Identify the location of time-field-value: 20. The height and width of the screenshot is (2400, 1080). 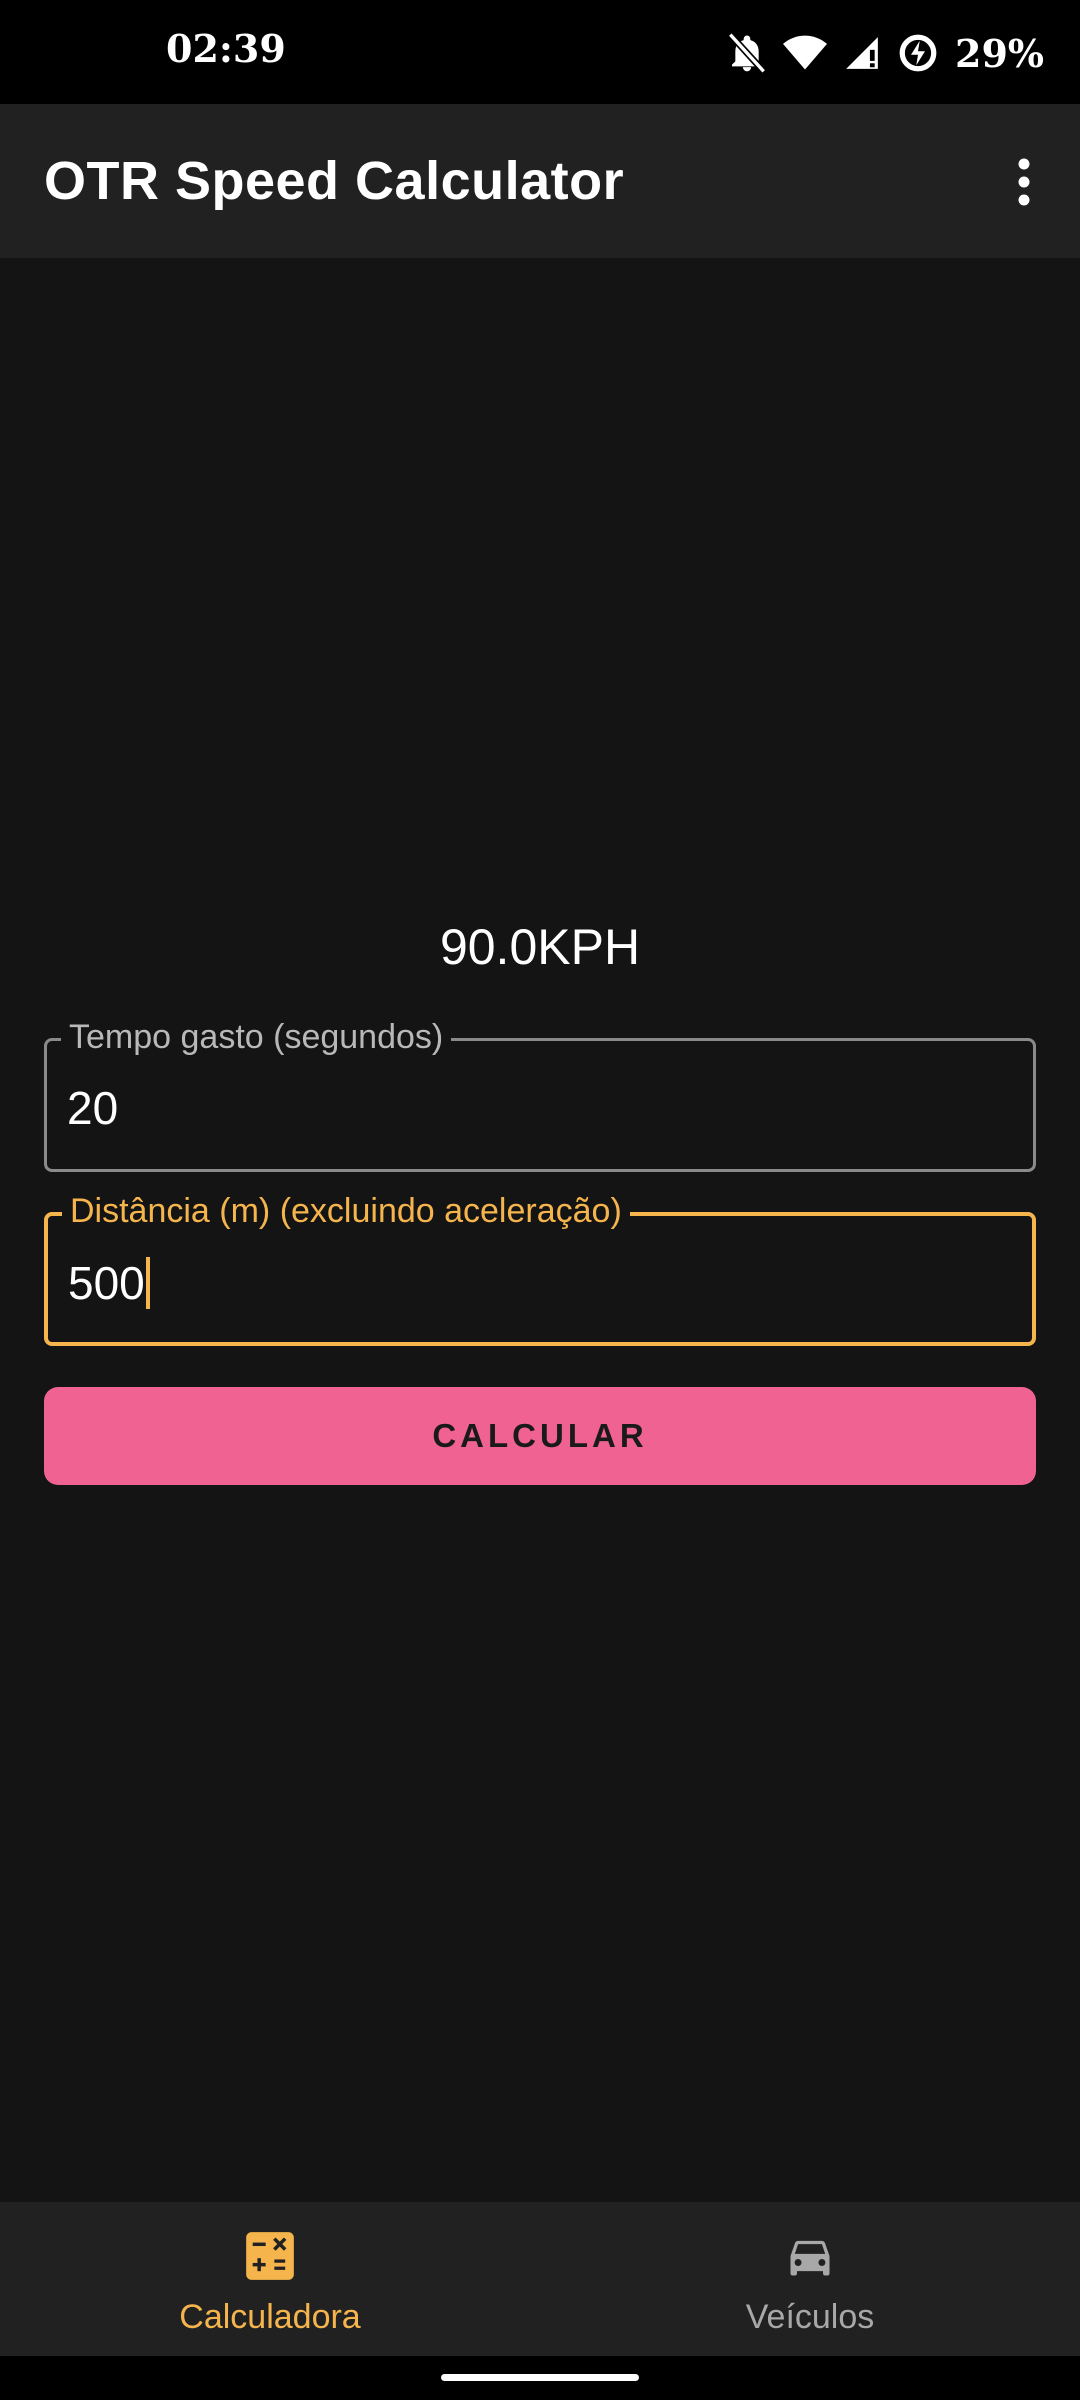
(93, 1108).